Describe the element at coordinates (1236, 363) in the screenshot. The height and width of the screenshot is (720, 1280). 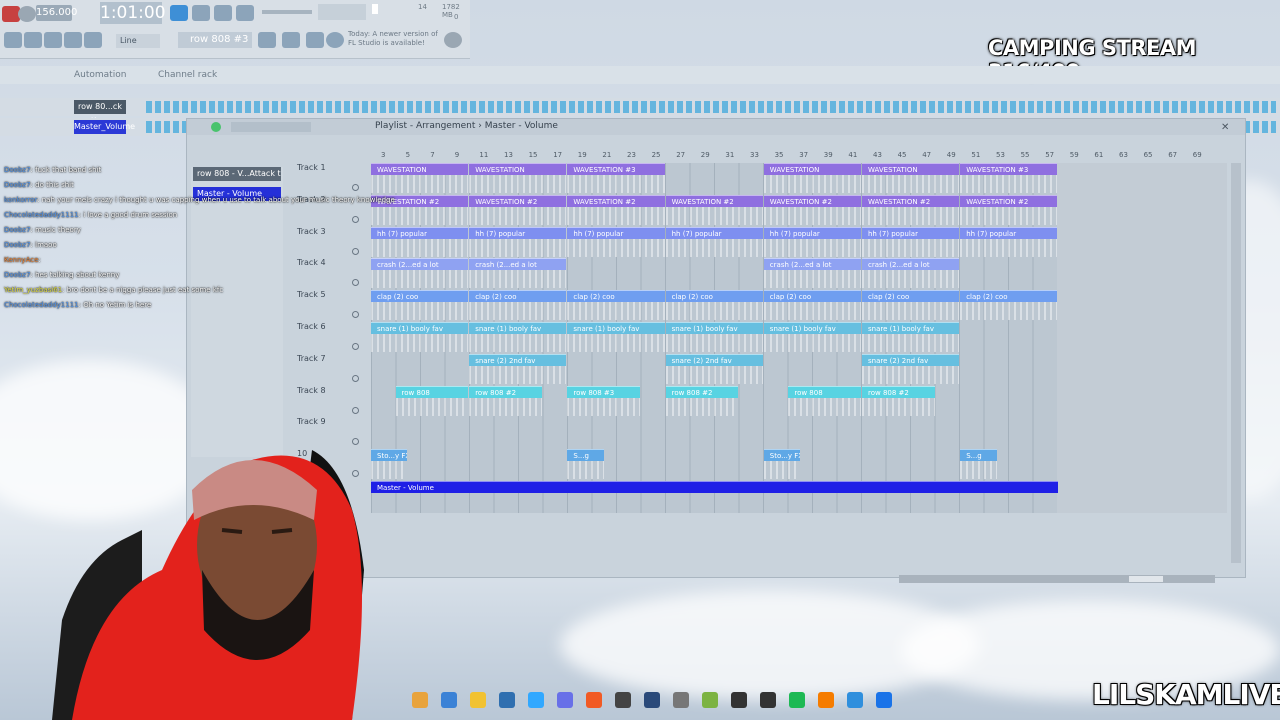
I see `vertical-scrollbar` at that location.